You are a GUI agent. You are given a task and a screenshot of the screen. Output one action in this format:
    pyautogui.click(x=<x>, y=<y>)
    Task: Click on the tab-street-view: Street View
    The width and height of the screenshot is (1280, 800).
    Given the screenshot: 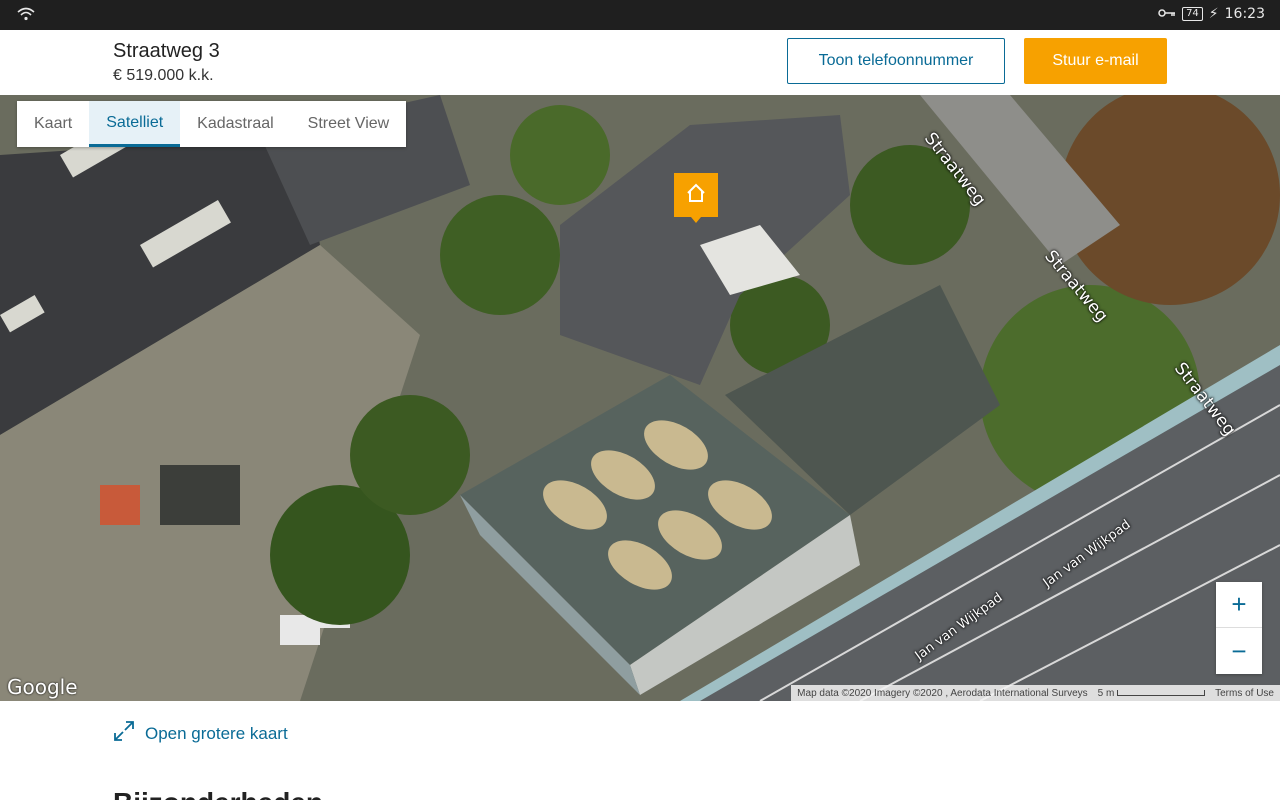 What is the action you would take?
    pyautogui.click(x=349, y=124)
    